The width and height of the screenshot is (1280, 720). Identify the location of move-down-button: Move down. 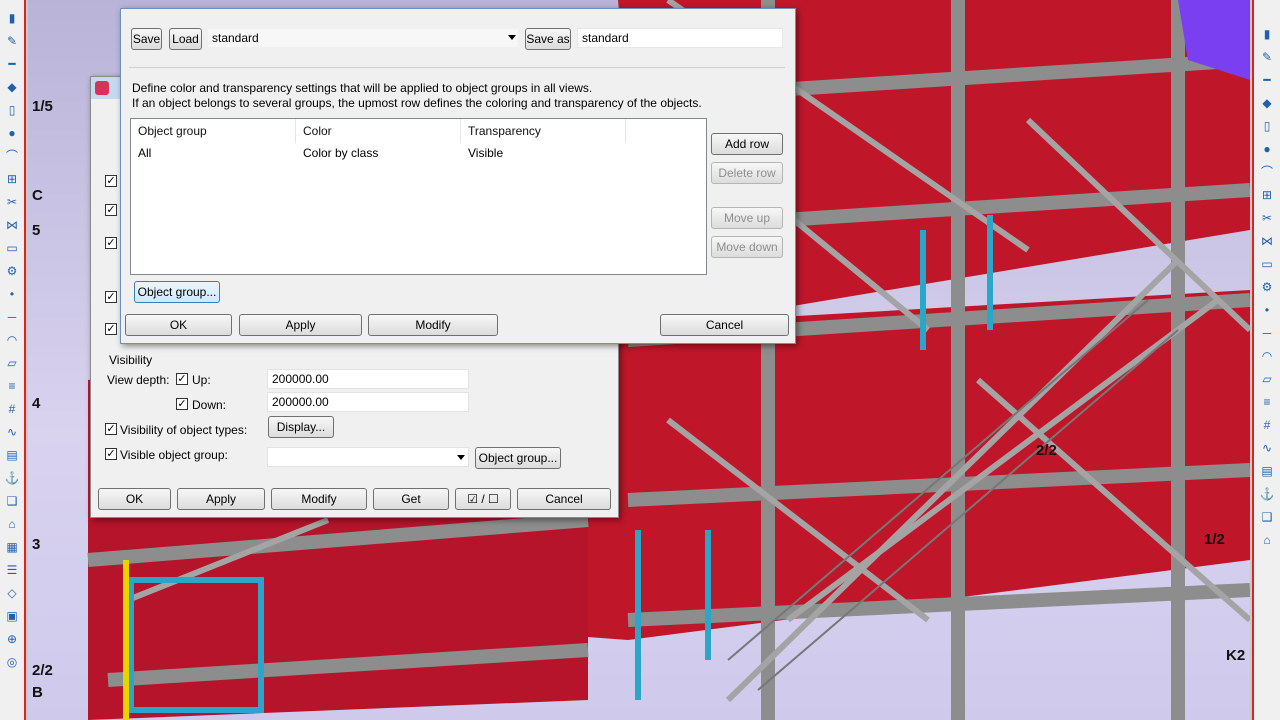
(747, 247).